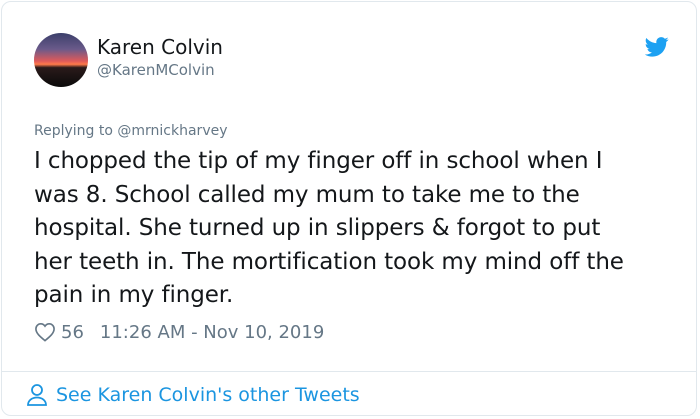 The image size is (700, 419). What do you see at coordinates (208, 395) in the screenshot?
I see `see-other-tweets-label: See Karen Colvin's other Tweets` at bounding box center [208, 395].